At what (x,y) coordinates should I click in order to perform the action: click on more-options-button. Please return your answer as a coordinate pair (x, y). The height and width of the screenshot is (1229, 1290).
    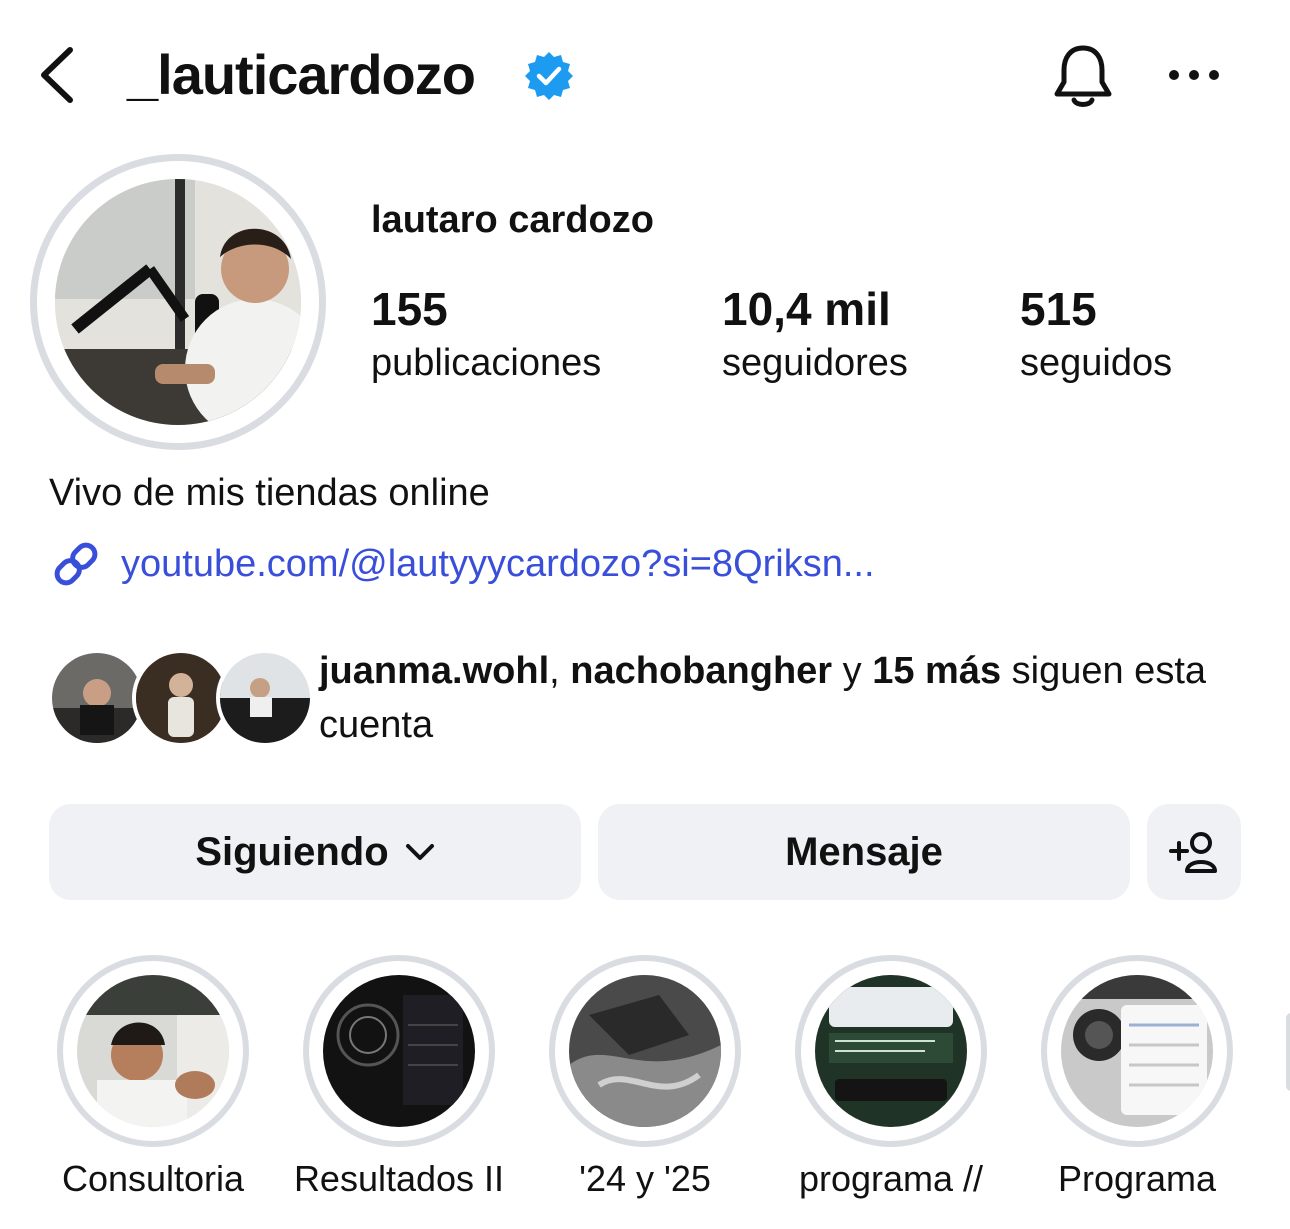
    Looking at the image, I should click on (1194, 75).